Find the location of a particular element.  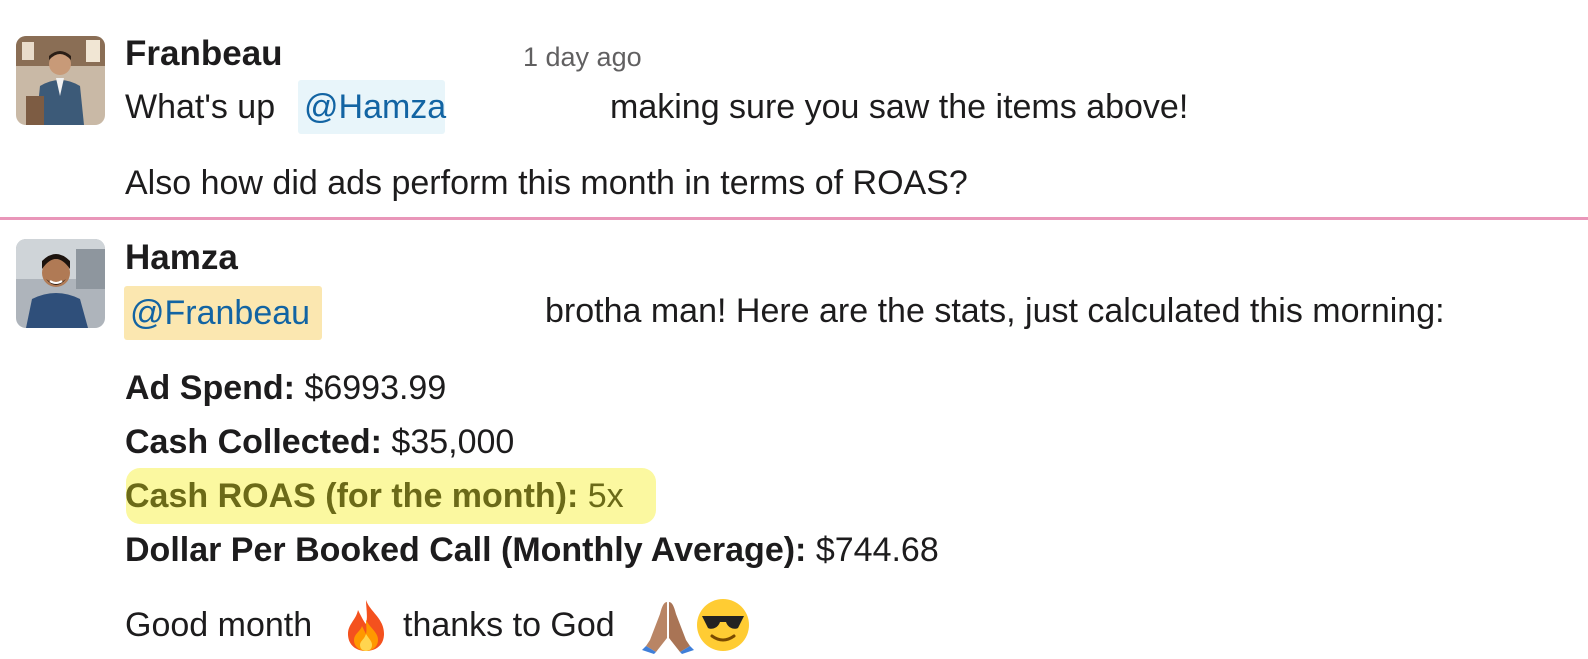

sender-name: Franbeau is located at coordinates (204, 54).